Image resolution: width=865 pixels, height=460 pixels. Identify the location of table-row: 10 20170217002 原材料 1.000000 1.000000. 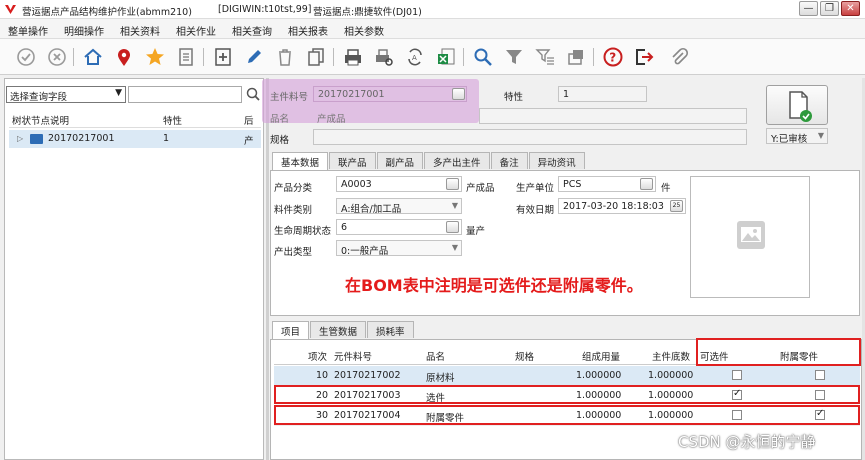
(567, 376).